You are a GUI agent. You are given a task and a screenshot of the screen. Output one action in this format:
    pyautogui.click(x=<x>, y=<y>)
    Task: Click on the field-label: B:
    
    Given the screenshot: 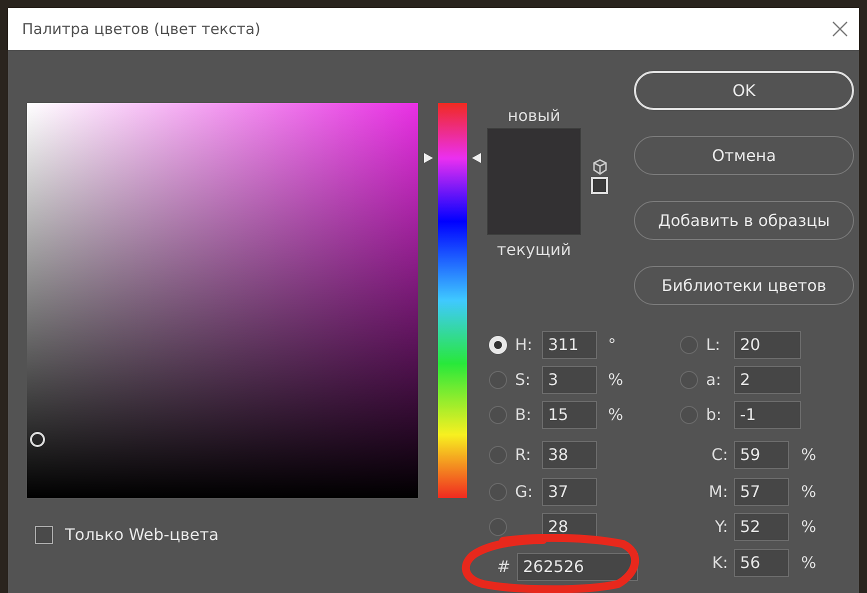 What is the action you would take?
    pyautogui.click(x=523, y=415)
    